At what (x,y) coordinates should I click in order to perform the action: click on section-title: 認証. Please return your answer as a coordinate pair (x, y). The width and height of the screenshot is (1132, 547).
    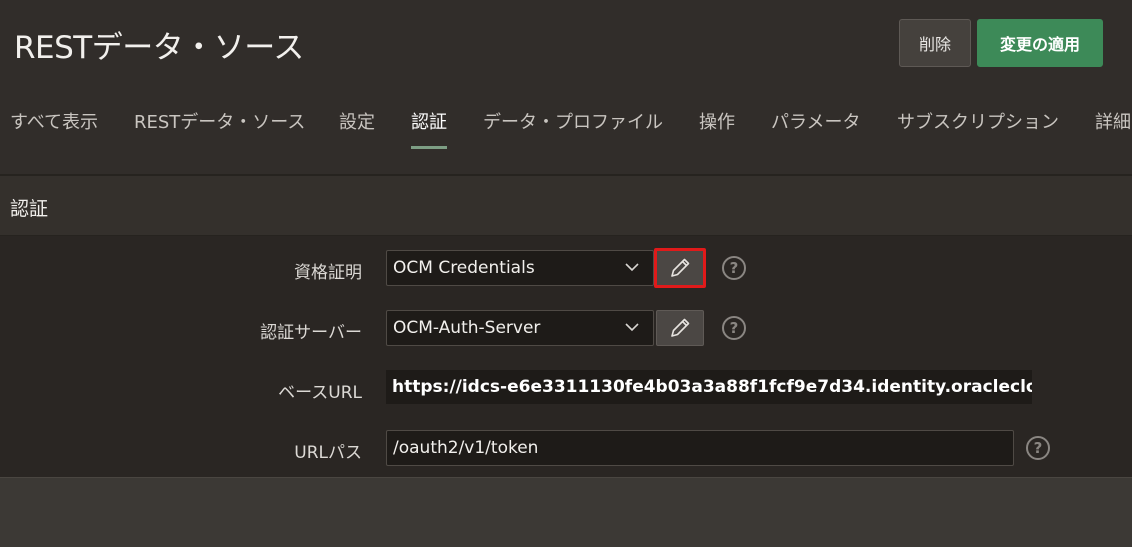
    Looking at the image, I should click on (29, 209).